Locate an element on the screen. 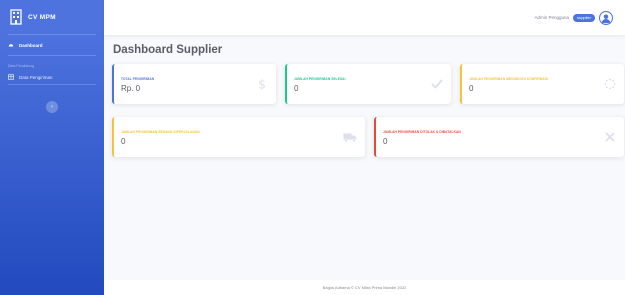 The height and width of the screenshot is (295, 625). user-icon is located at coordinates (606, 18).